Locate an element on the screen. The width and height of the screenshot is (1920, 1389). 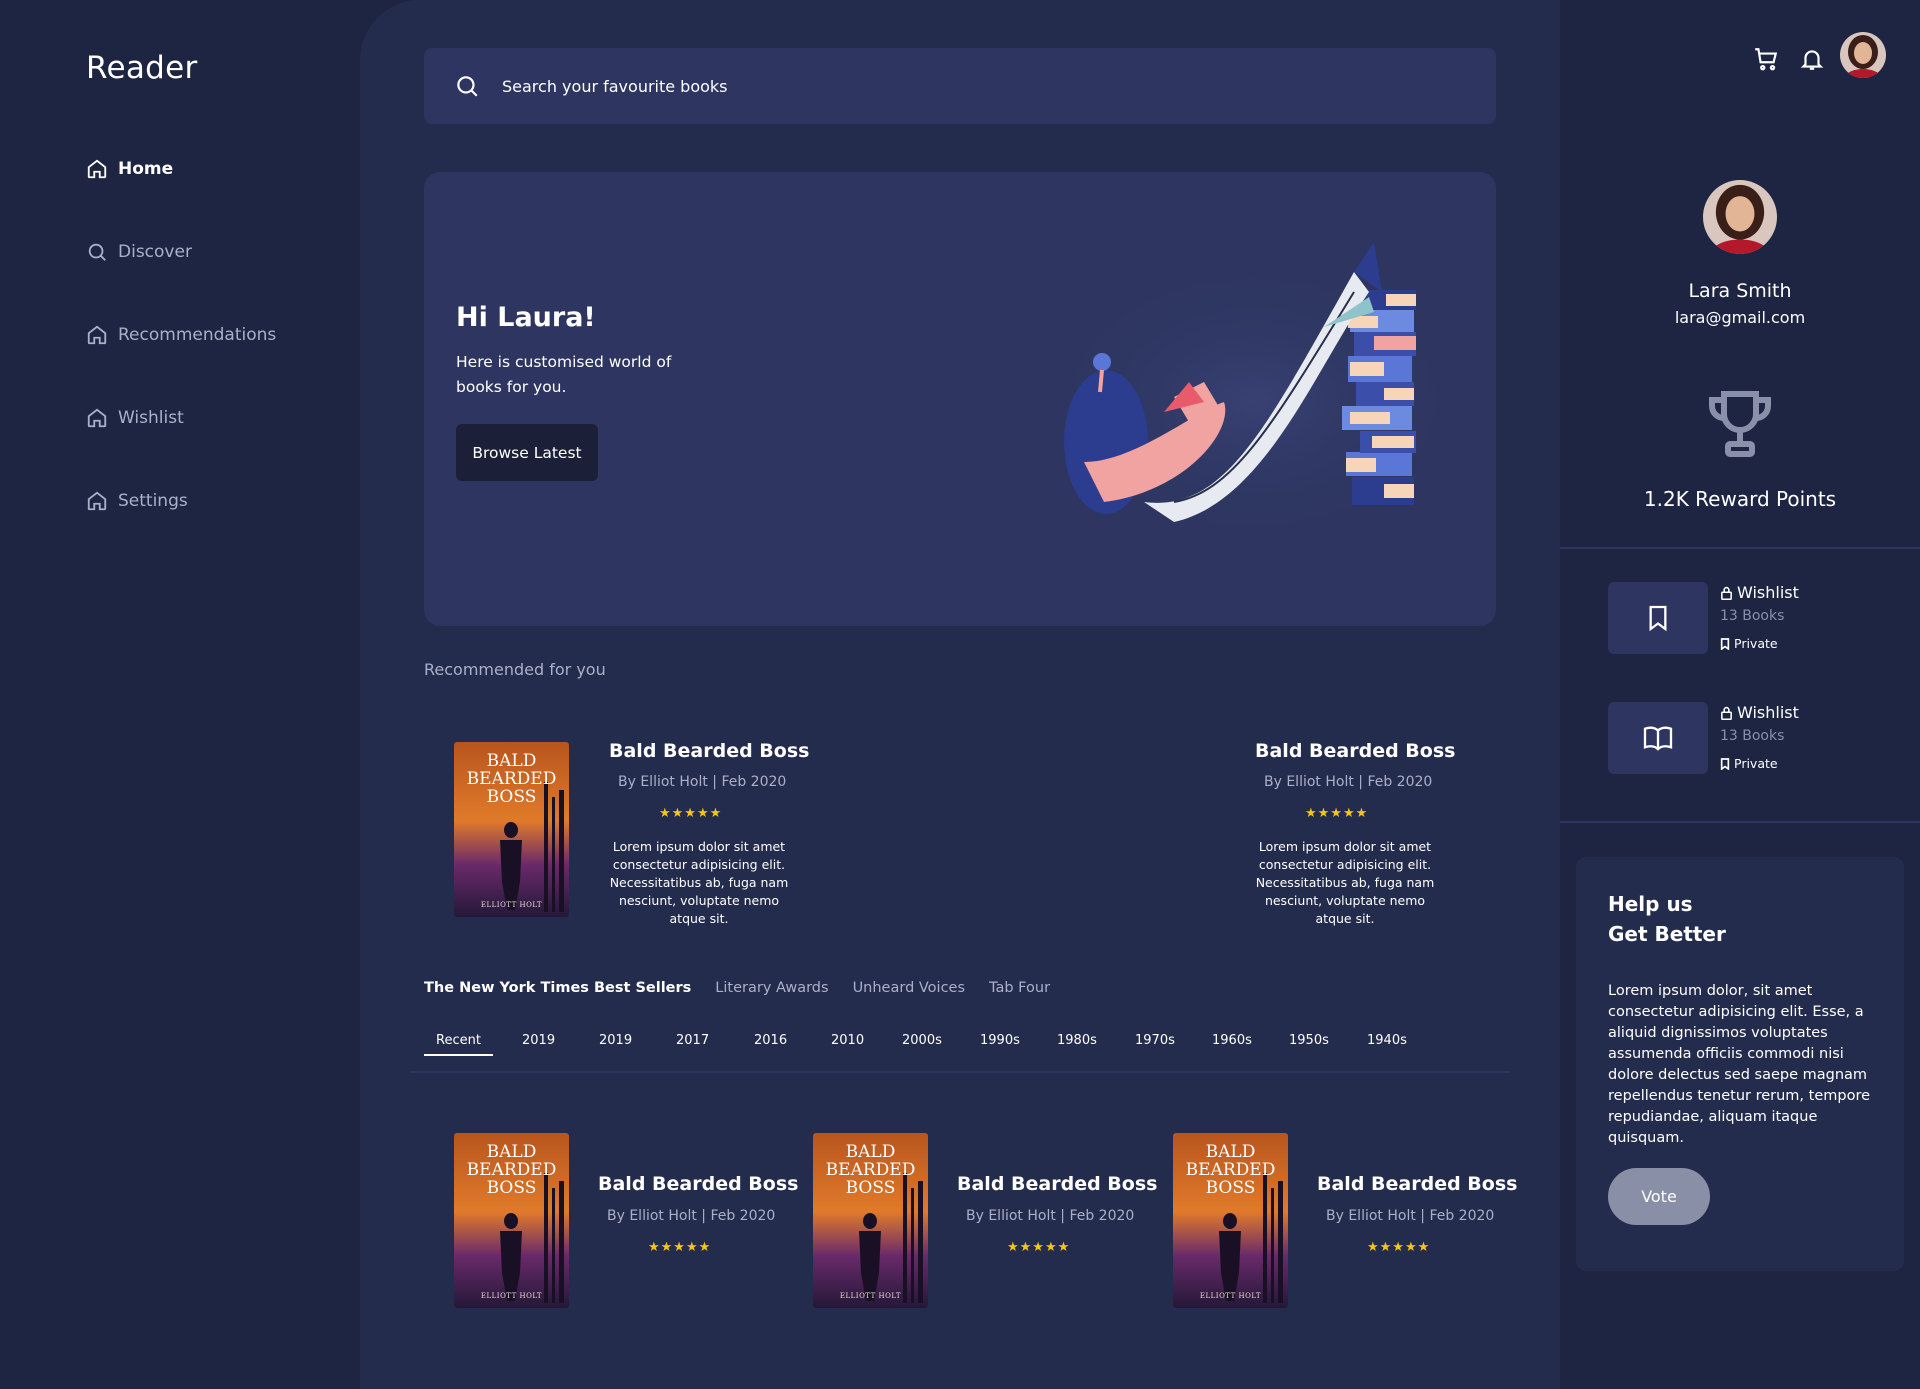
recommended-section-title: Recommended for you is located at coordinates (515, 669).